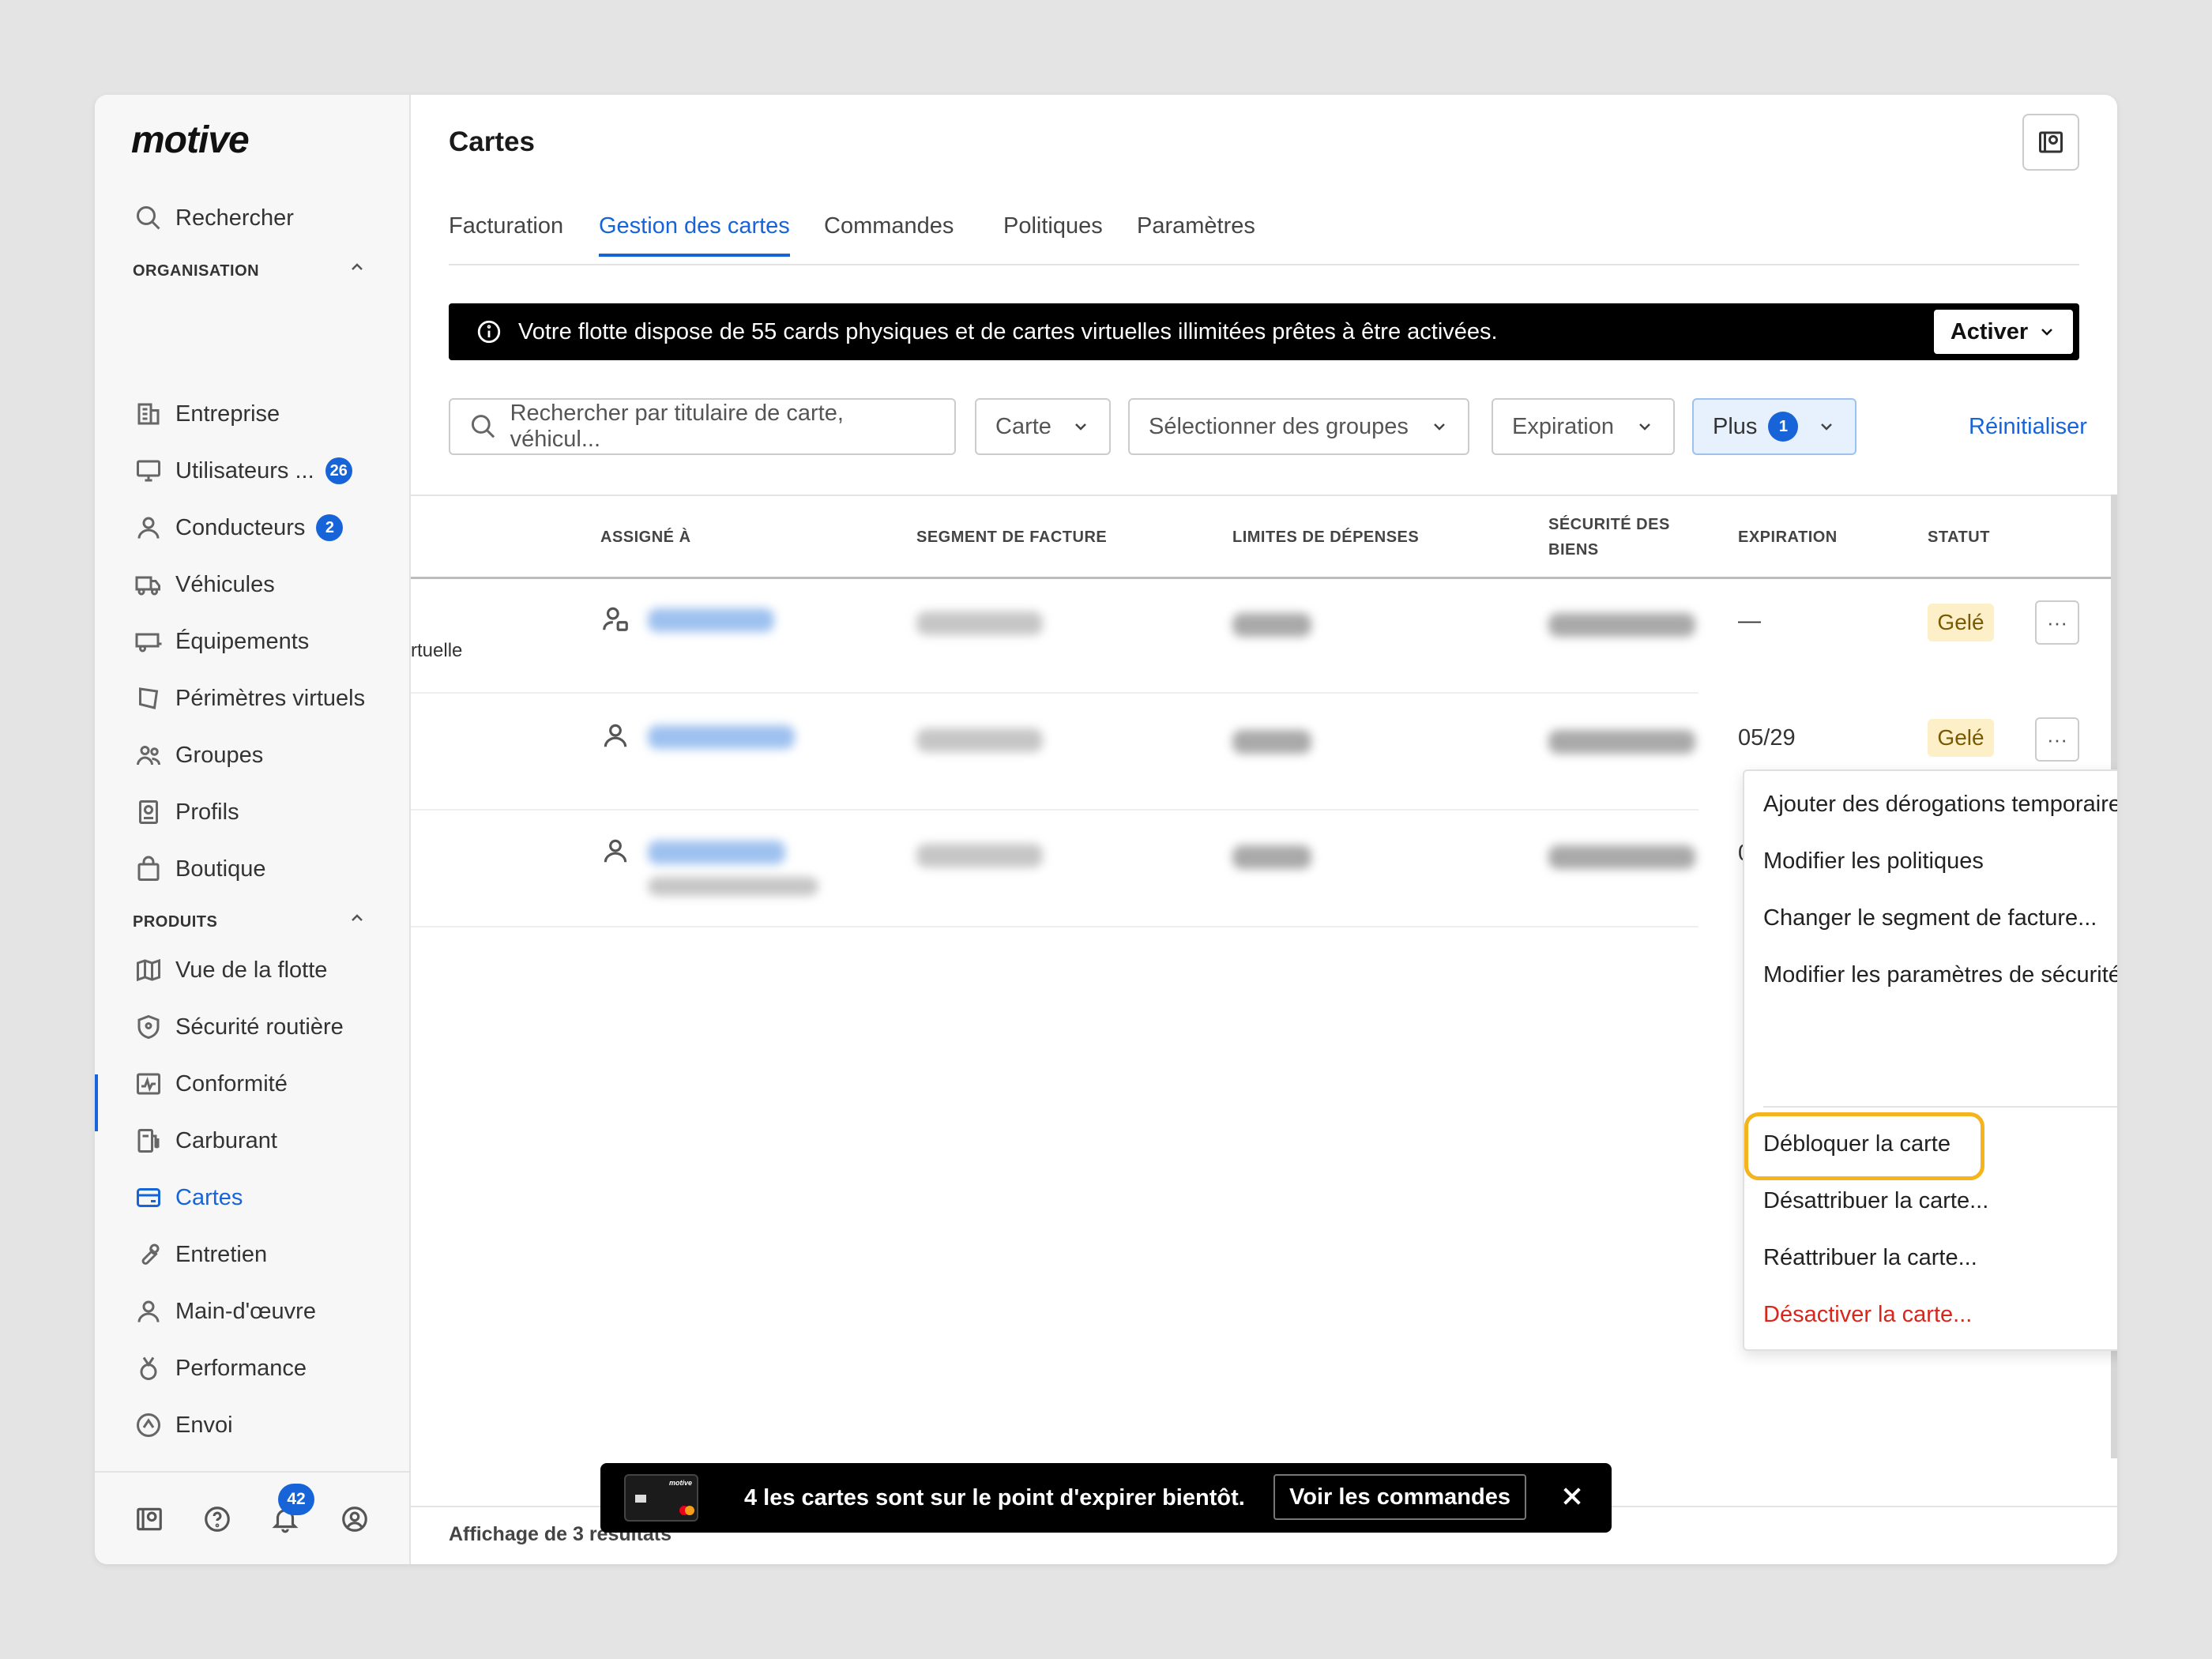 This screenshot has width=2212, height=1659. I want to click on sidebar-item-main-oeuvre: Main-d'œuvre, so click(267, 1311).